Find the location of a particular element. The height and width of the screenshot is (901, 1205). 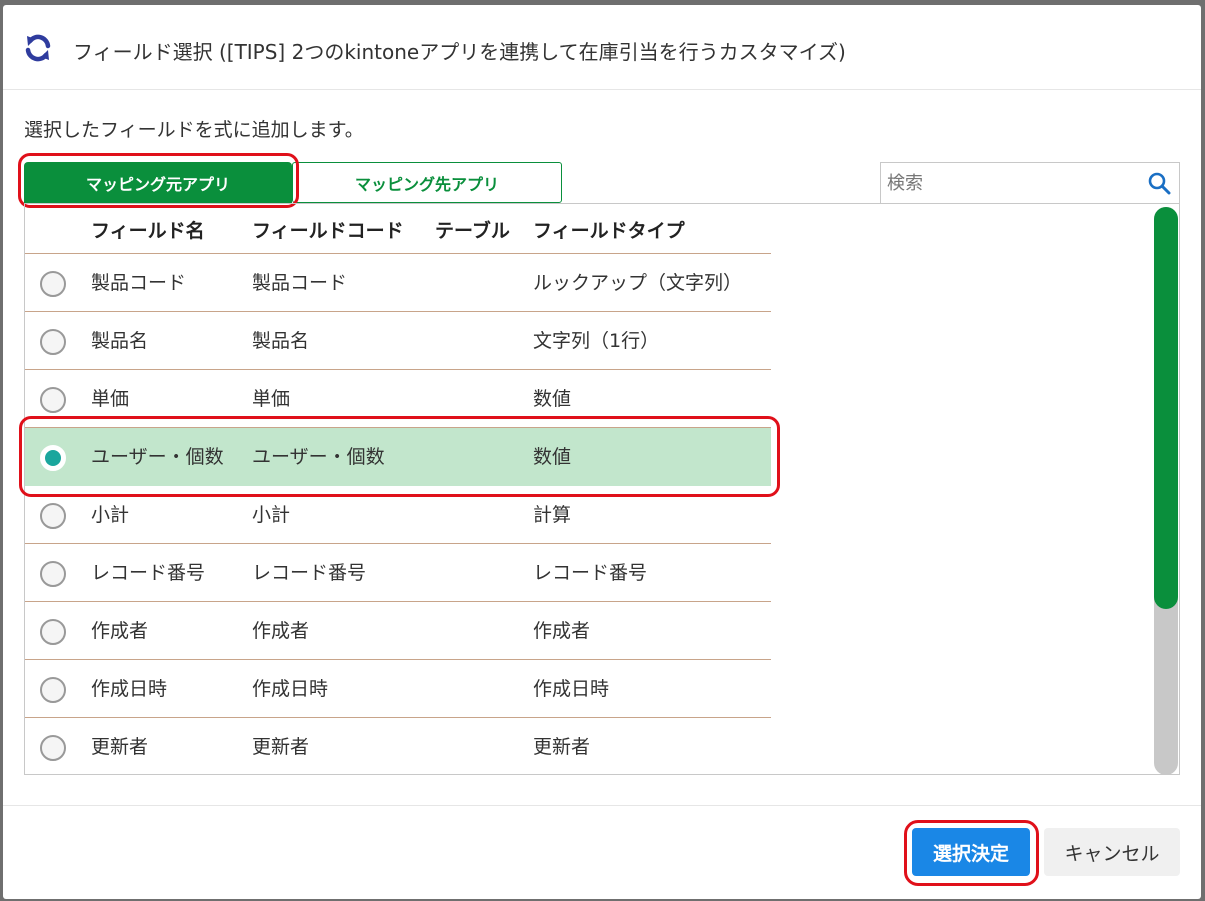

field-code-cell: 製品名 is located at coordinates (281, 341).